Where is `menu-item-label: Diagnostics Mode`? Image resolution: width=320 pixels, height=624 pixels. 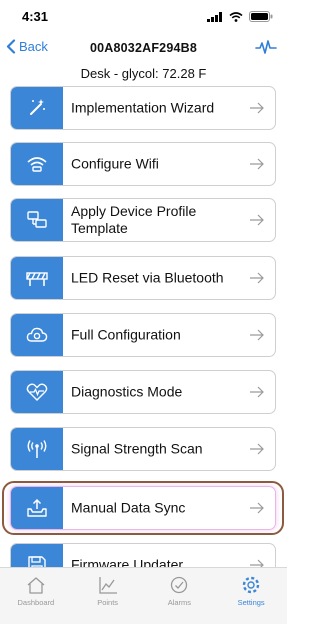 menu-item-label: Diagnostics Mode is located at coordinates (127, 391).